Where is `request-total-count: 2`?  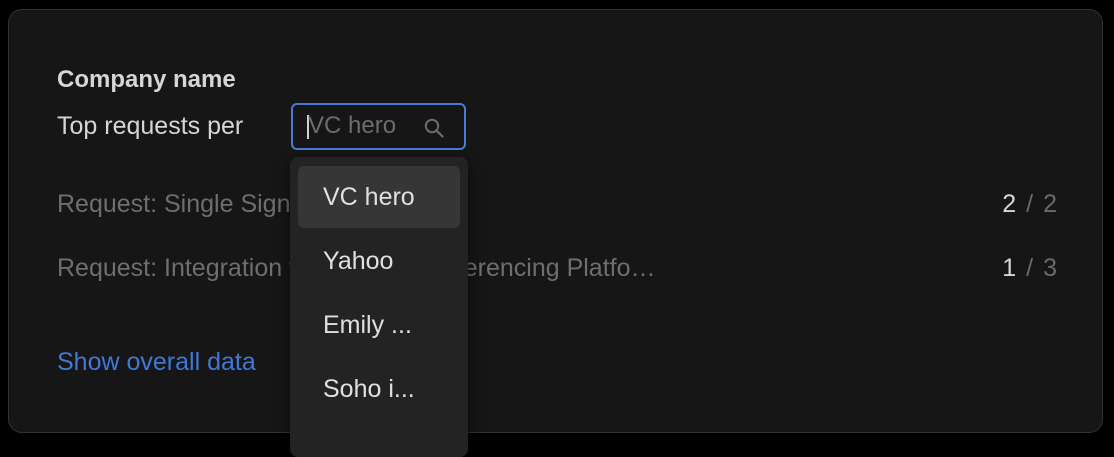 request-total-count: 2 is located at coordinates (1050, 204).